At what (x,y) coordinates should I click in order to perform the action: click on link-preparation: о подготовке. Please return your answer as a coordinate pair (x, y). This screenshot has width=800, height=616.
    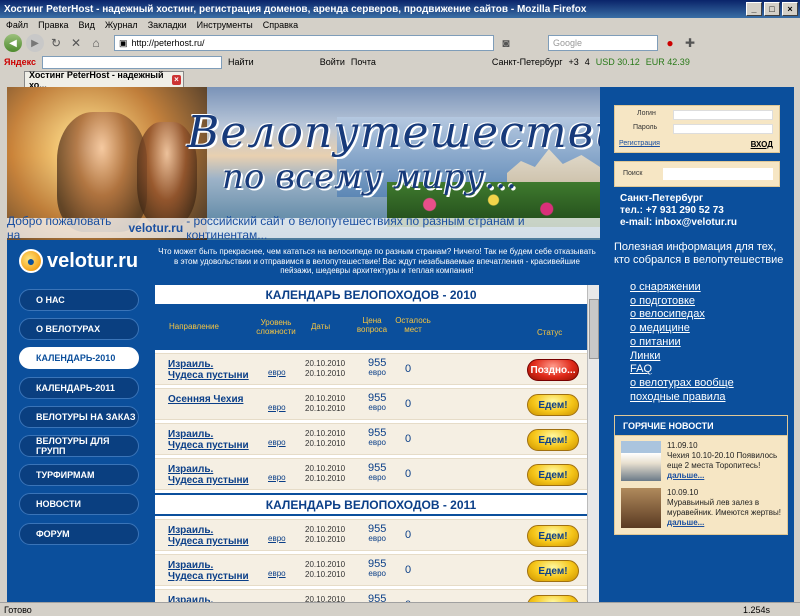
    Looking at the image, I should click on (682, 302).